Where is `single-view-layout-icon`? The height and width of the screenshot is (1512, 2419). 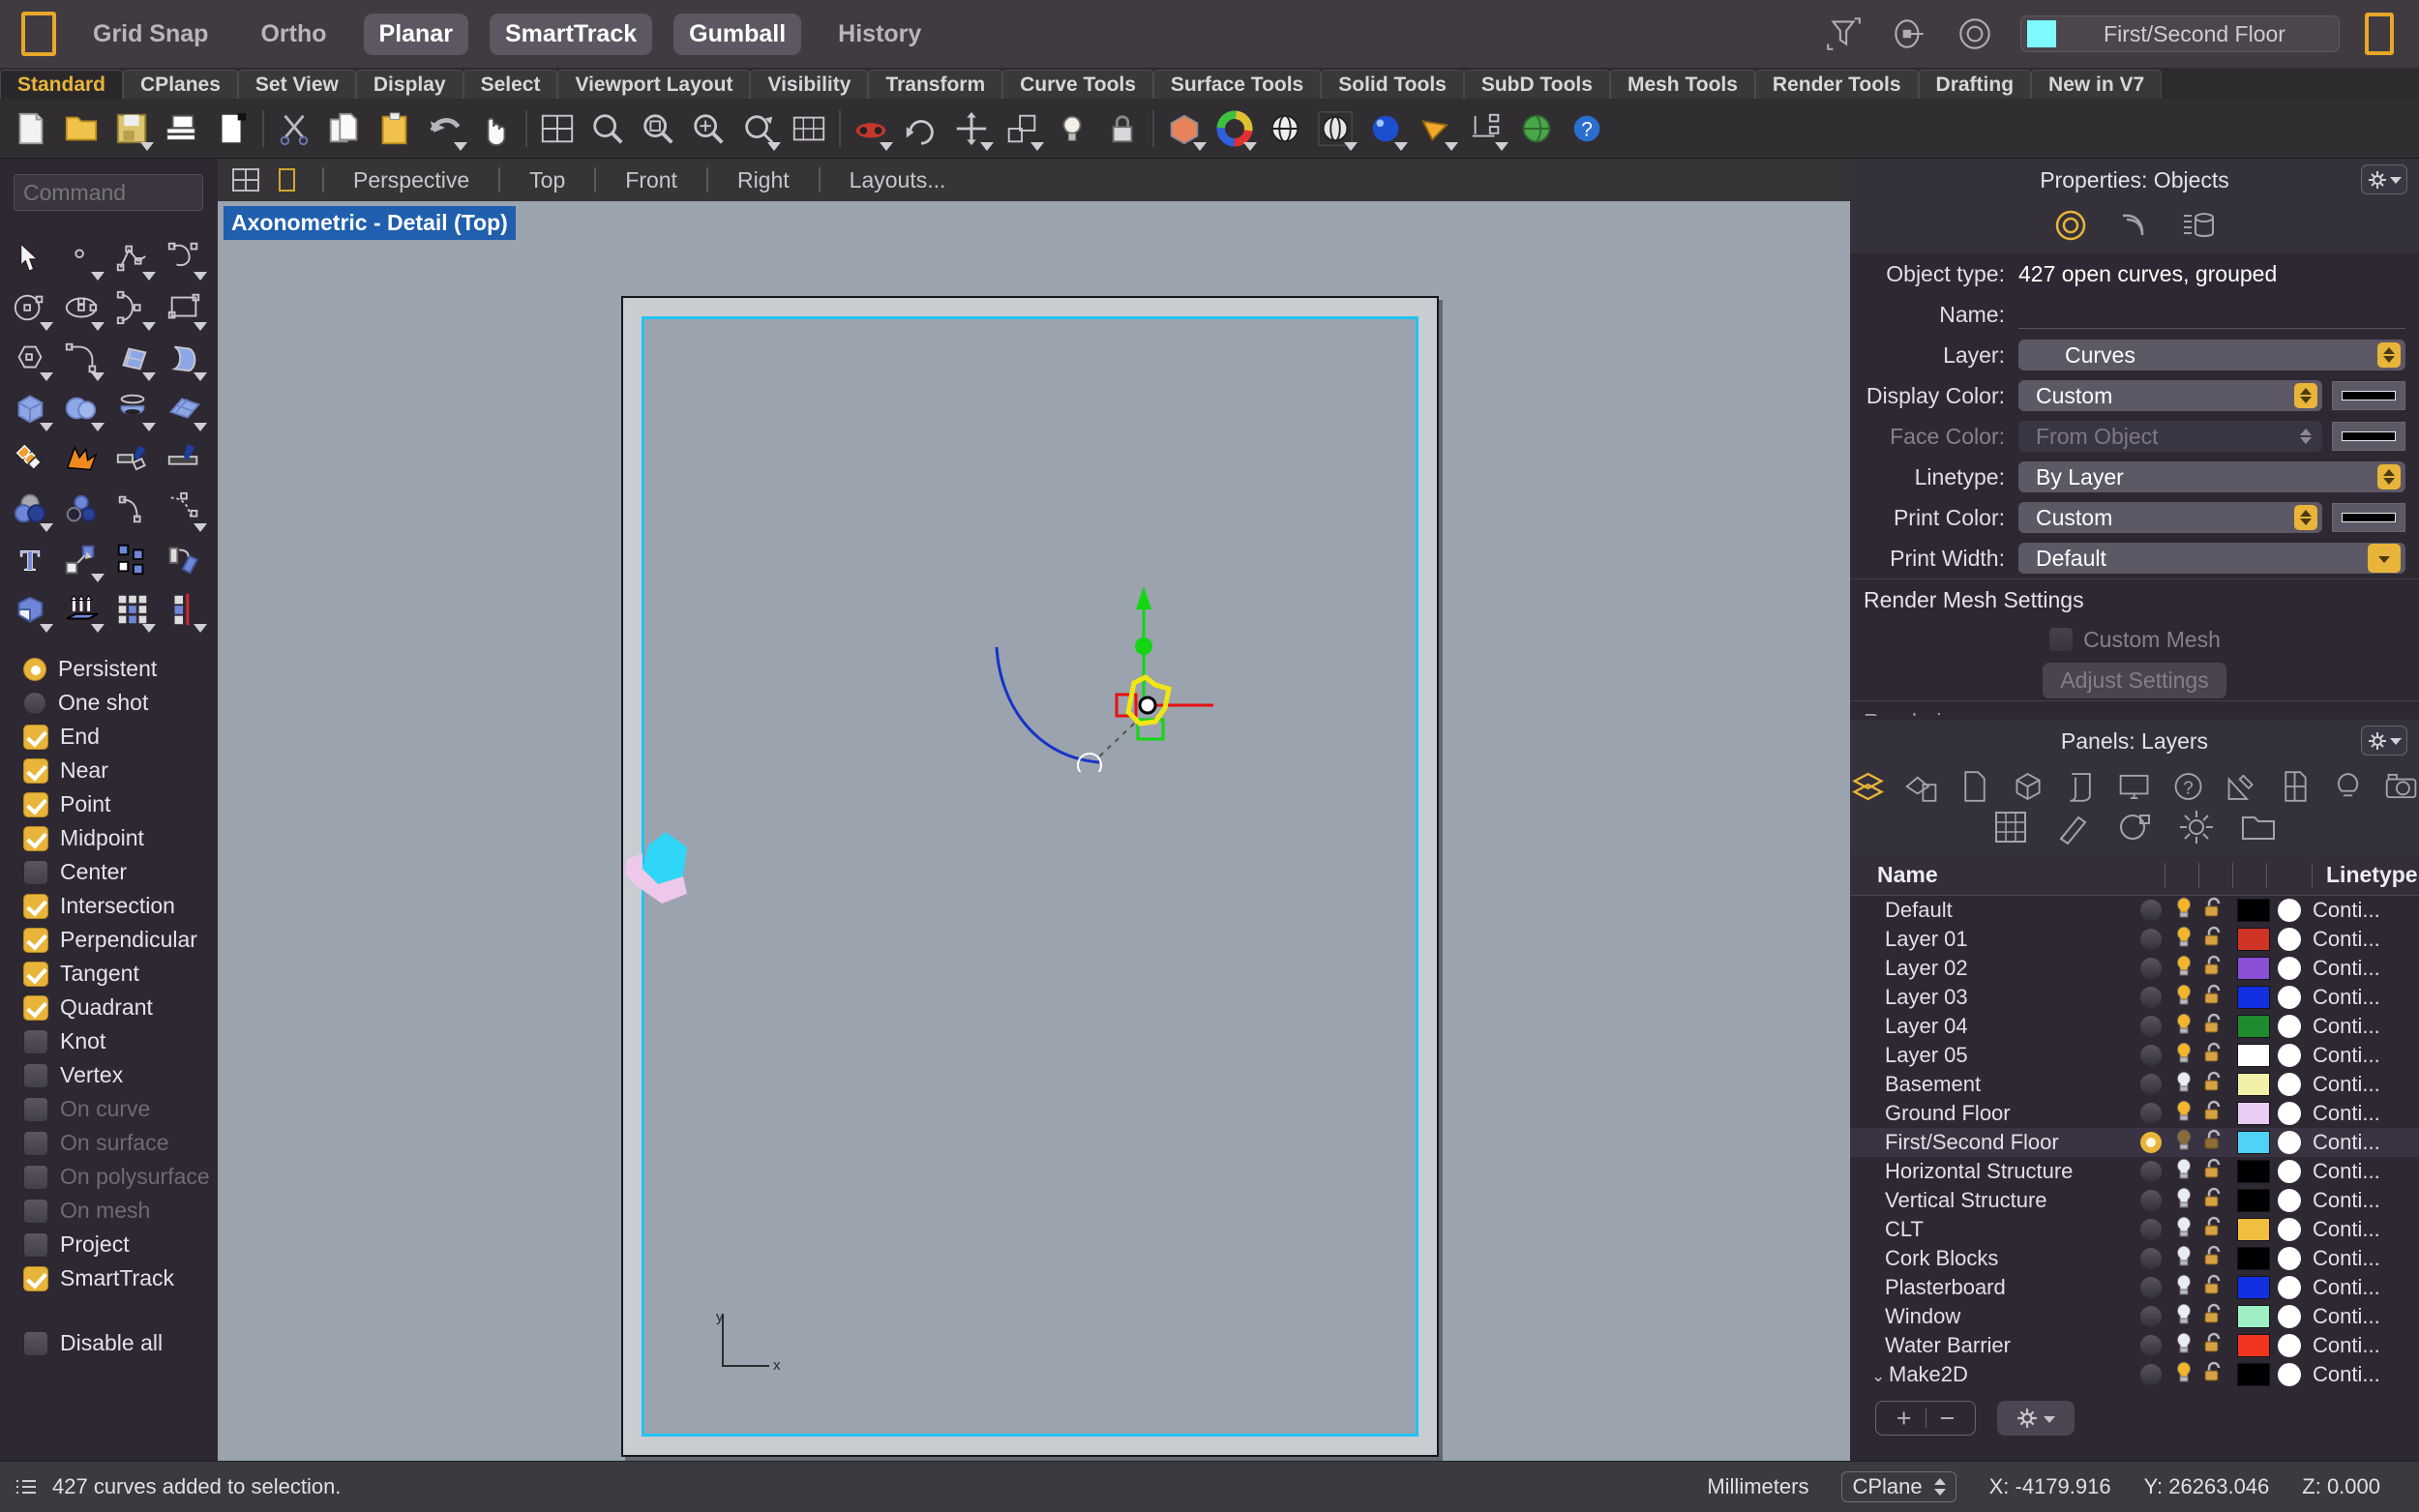
single-view-layout-icon is located at coordinates (287, 180).